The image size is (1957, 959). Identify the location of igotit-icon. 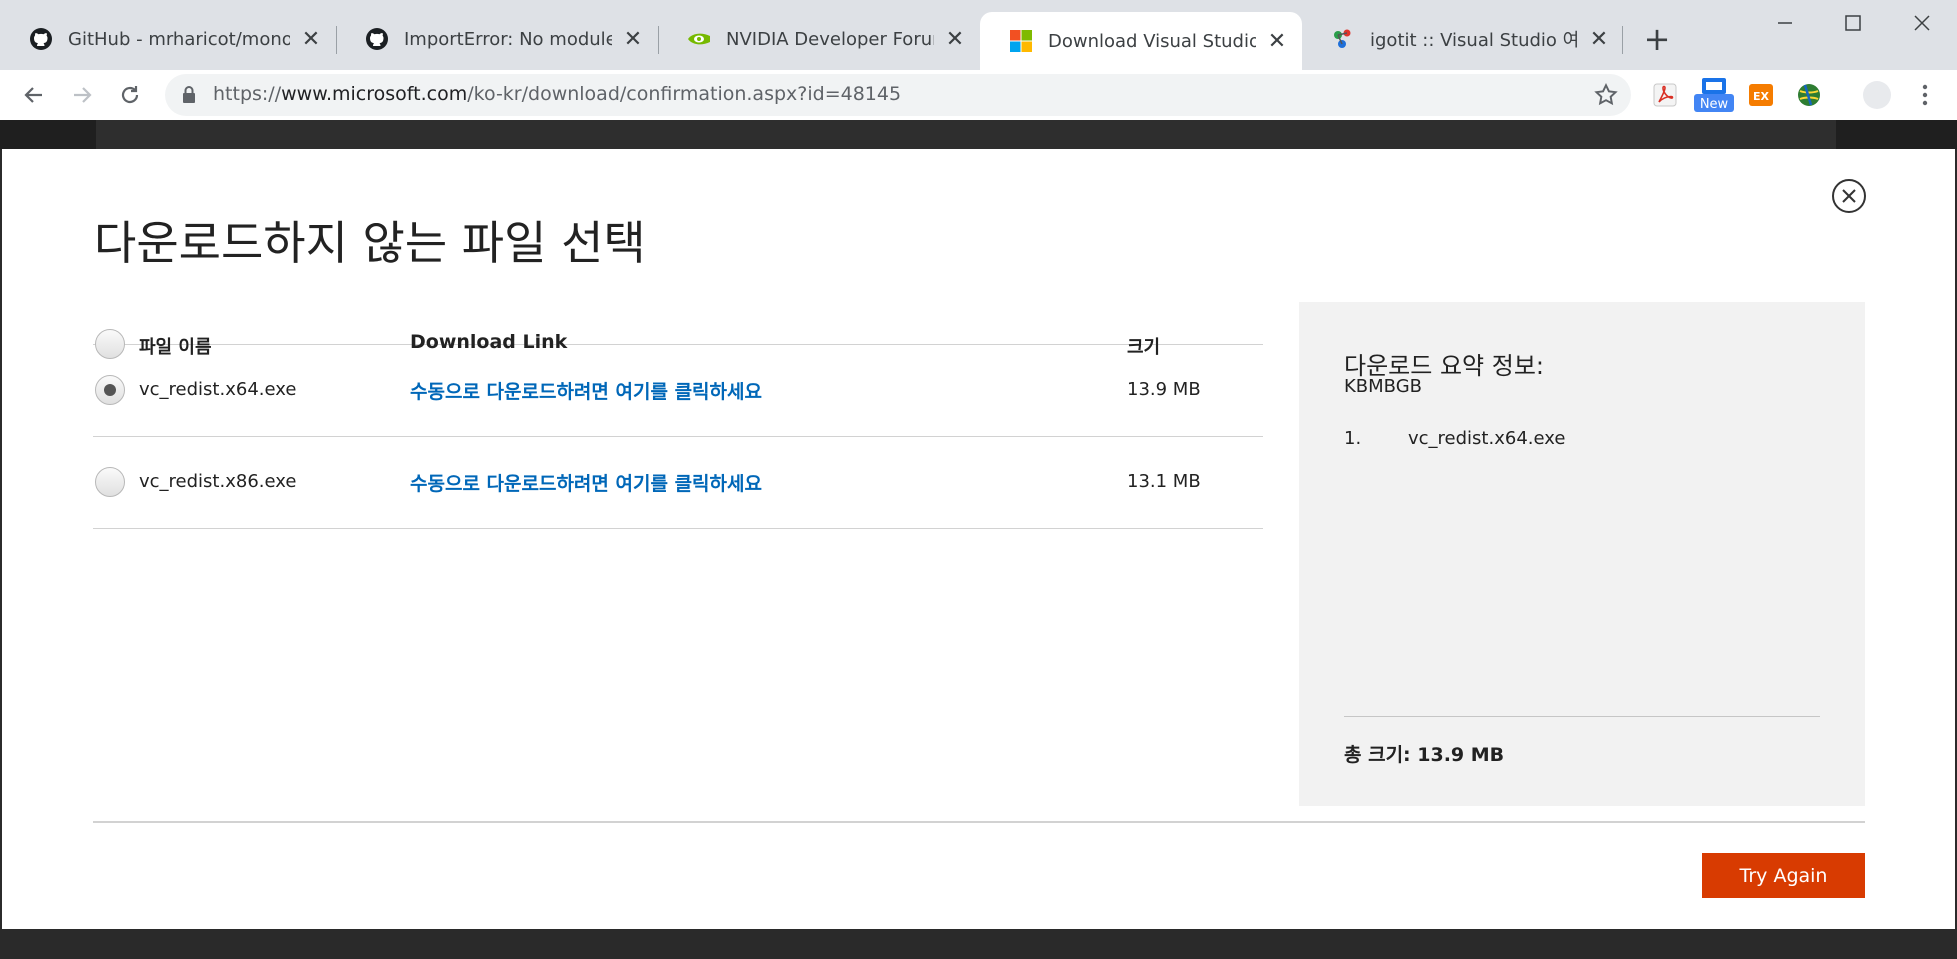
(1343, 39).